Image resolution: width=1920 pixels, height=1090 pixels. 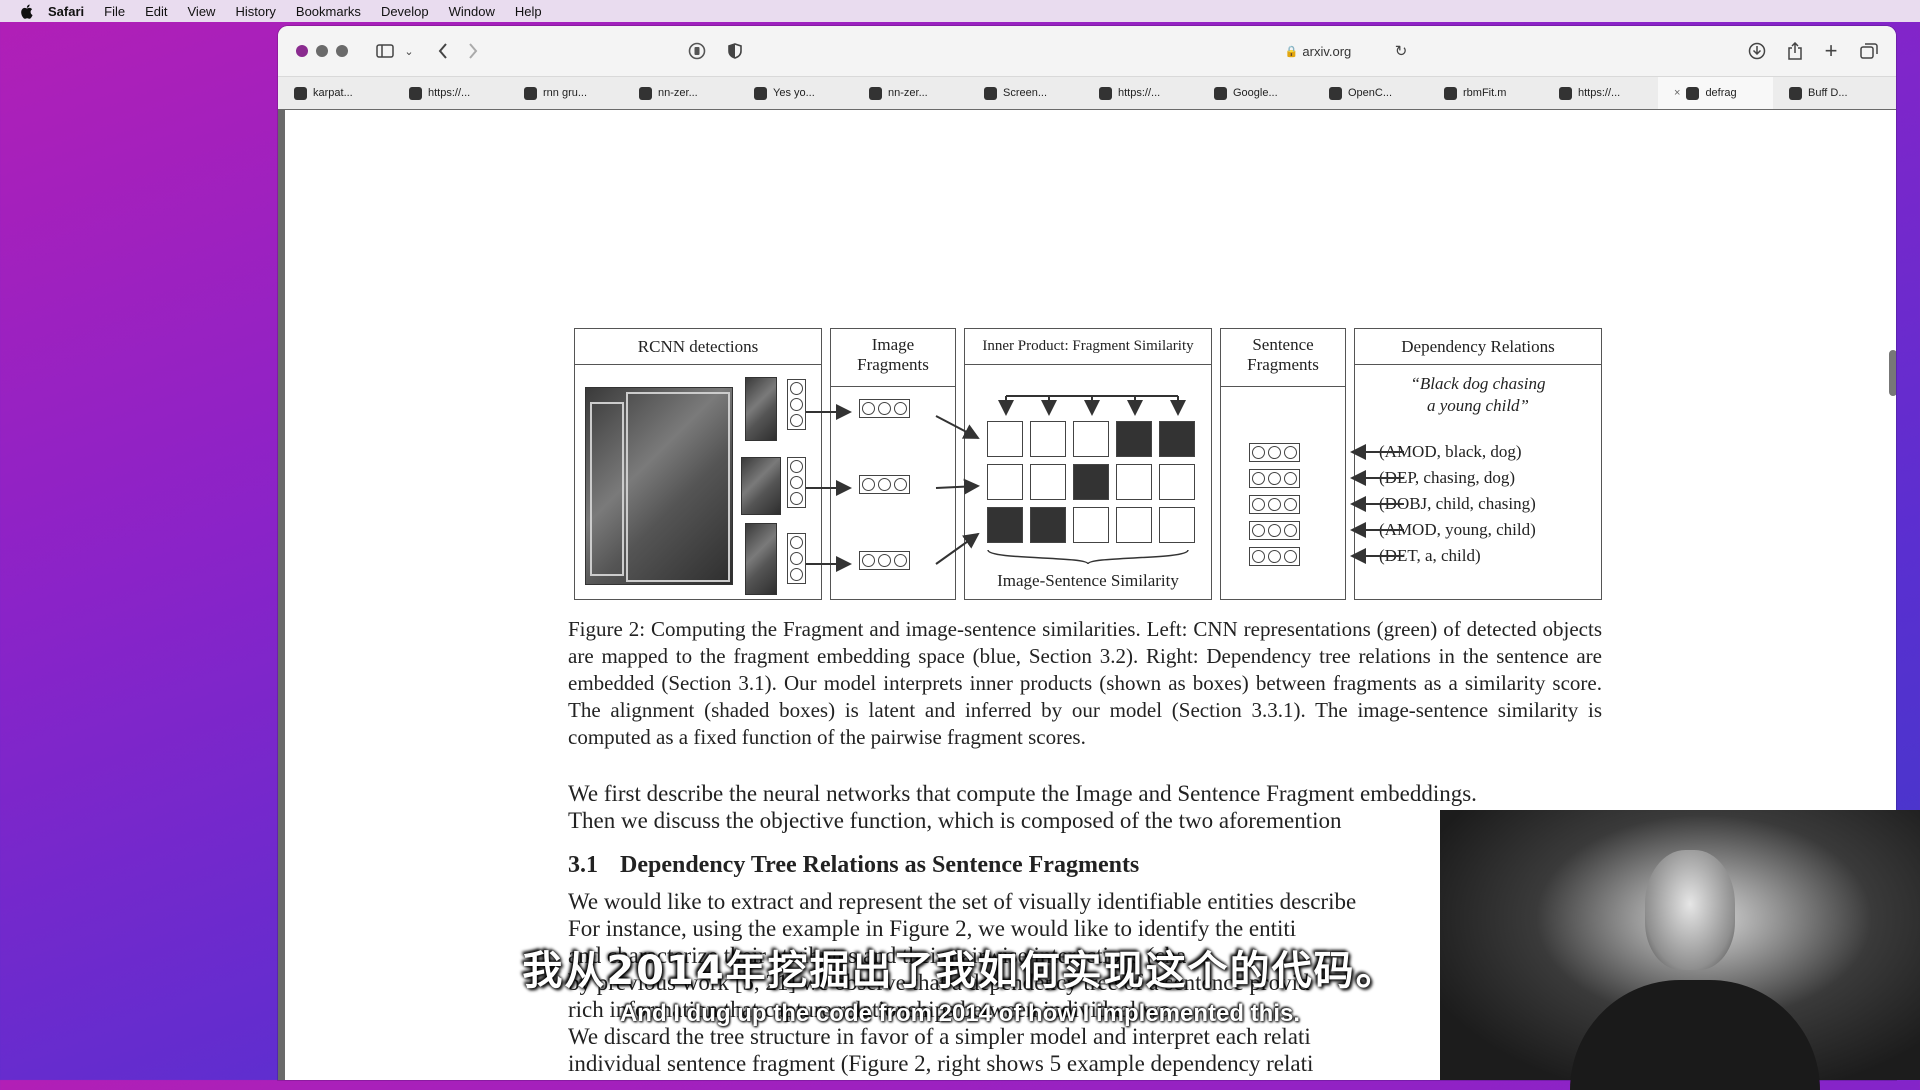 What do you see at coordinates (1105, 483) in the screenshot?
I see `figure-arrows` at bounding box center [1105, 483].